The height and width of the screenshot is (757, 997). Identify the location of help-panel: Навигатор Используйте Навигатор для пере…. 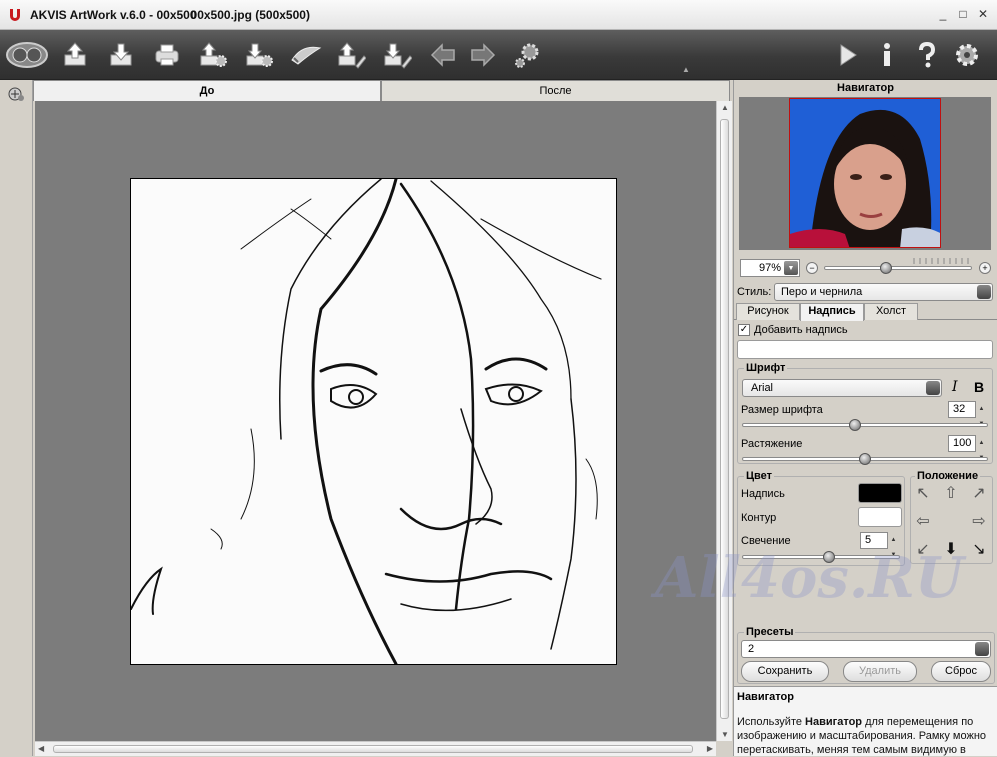
(865, 721).